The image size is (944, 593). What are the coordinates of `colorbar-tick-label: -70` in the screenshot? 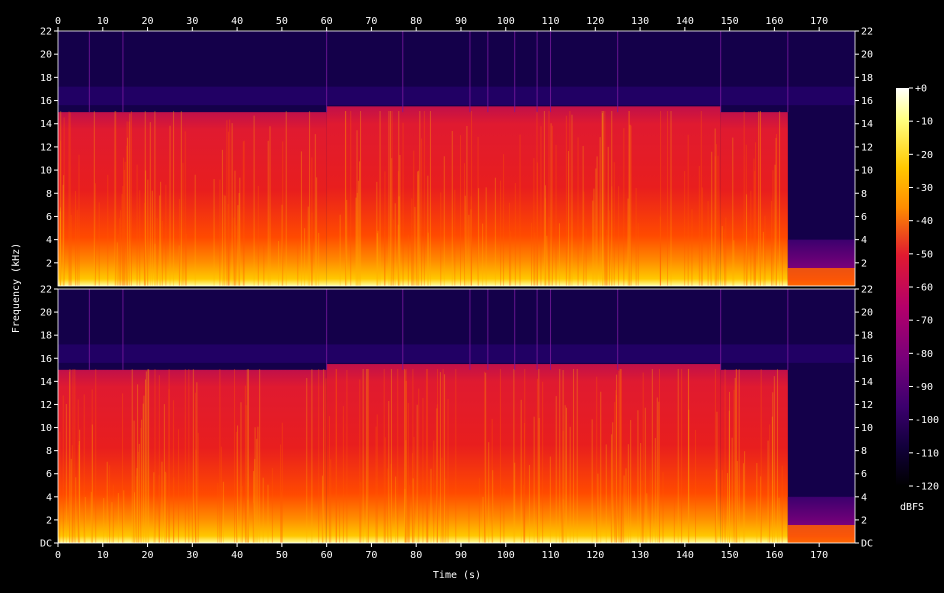 It's located at (924, 321).